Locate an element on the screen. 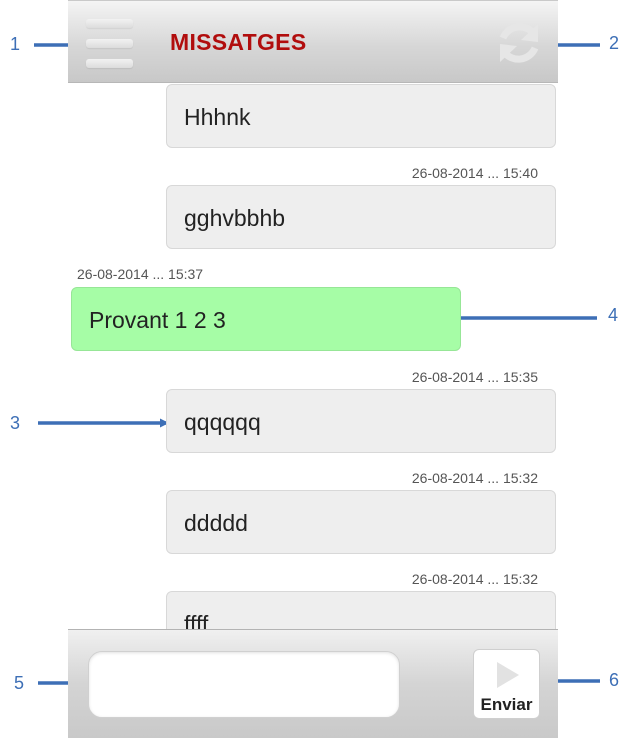  menu-button is located at coordinates (109, 44).